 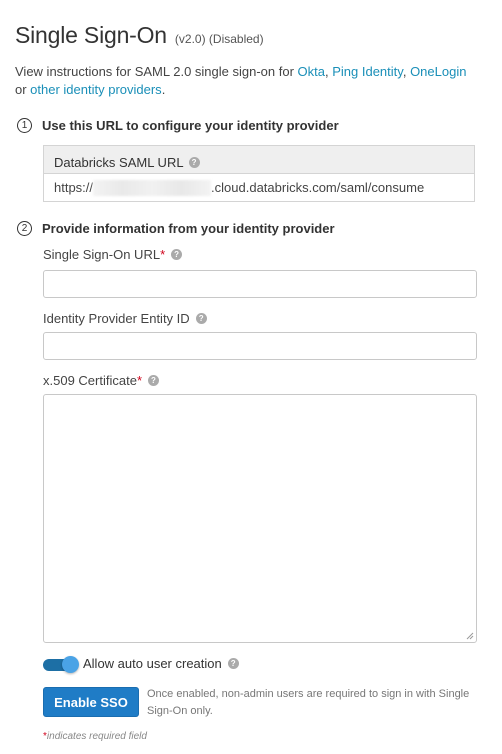 What do you see at coordinates (74, 187) in the screenshot?
I see `saml-url-prefix: https://` at bounding box center [74, 187].